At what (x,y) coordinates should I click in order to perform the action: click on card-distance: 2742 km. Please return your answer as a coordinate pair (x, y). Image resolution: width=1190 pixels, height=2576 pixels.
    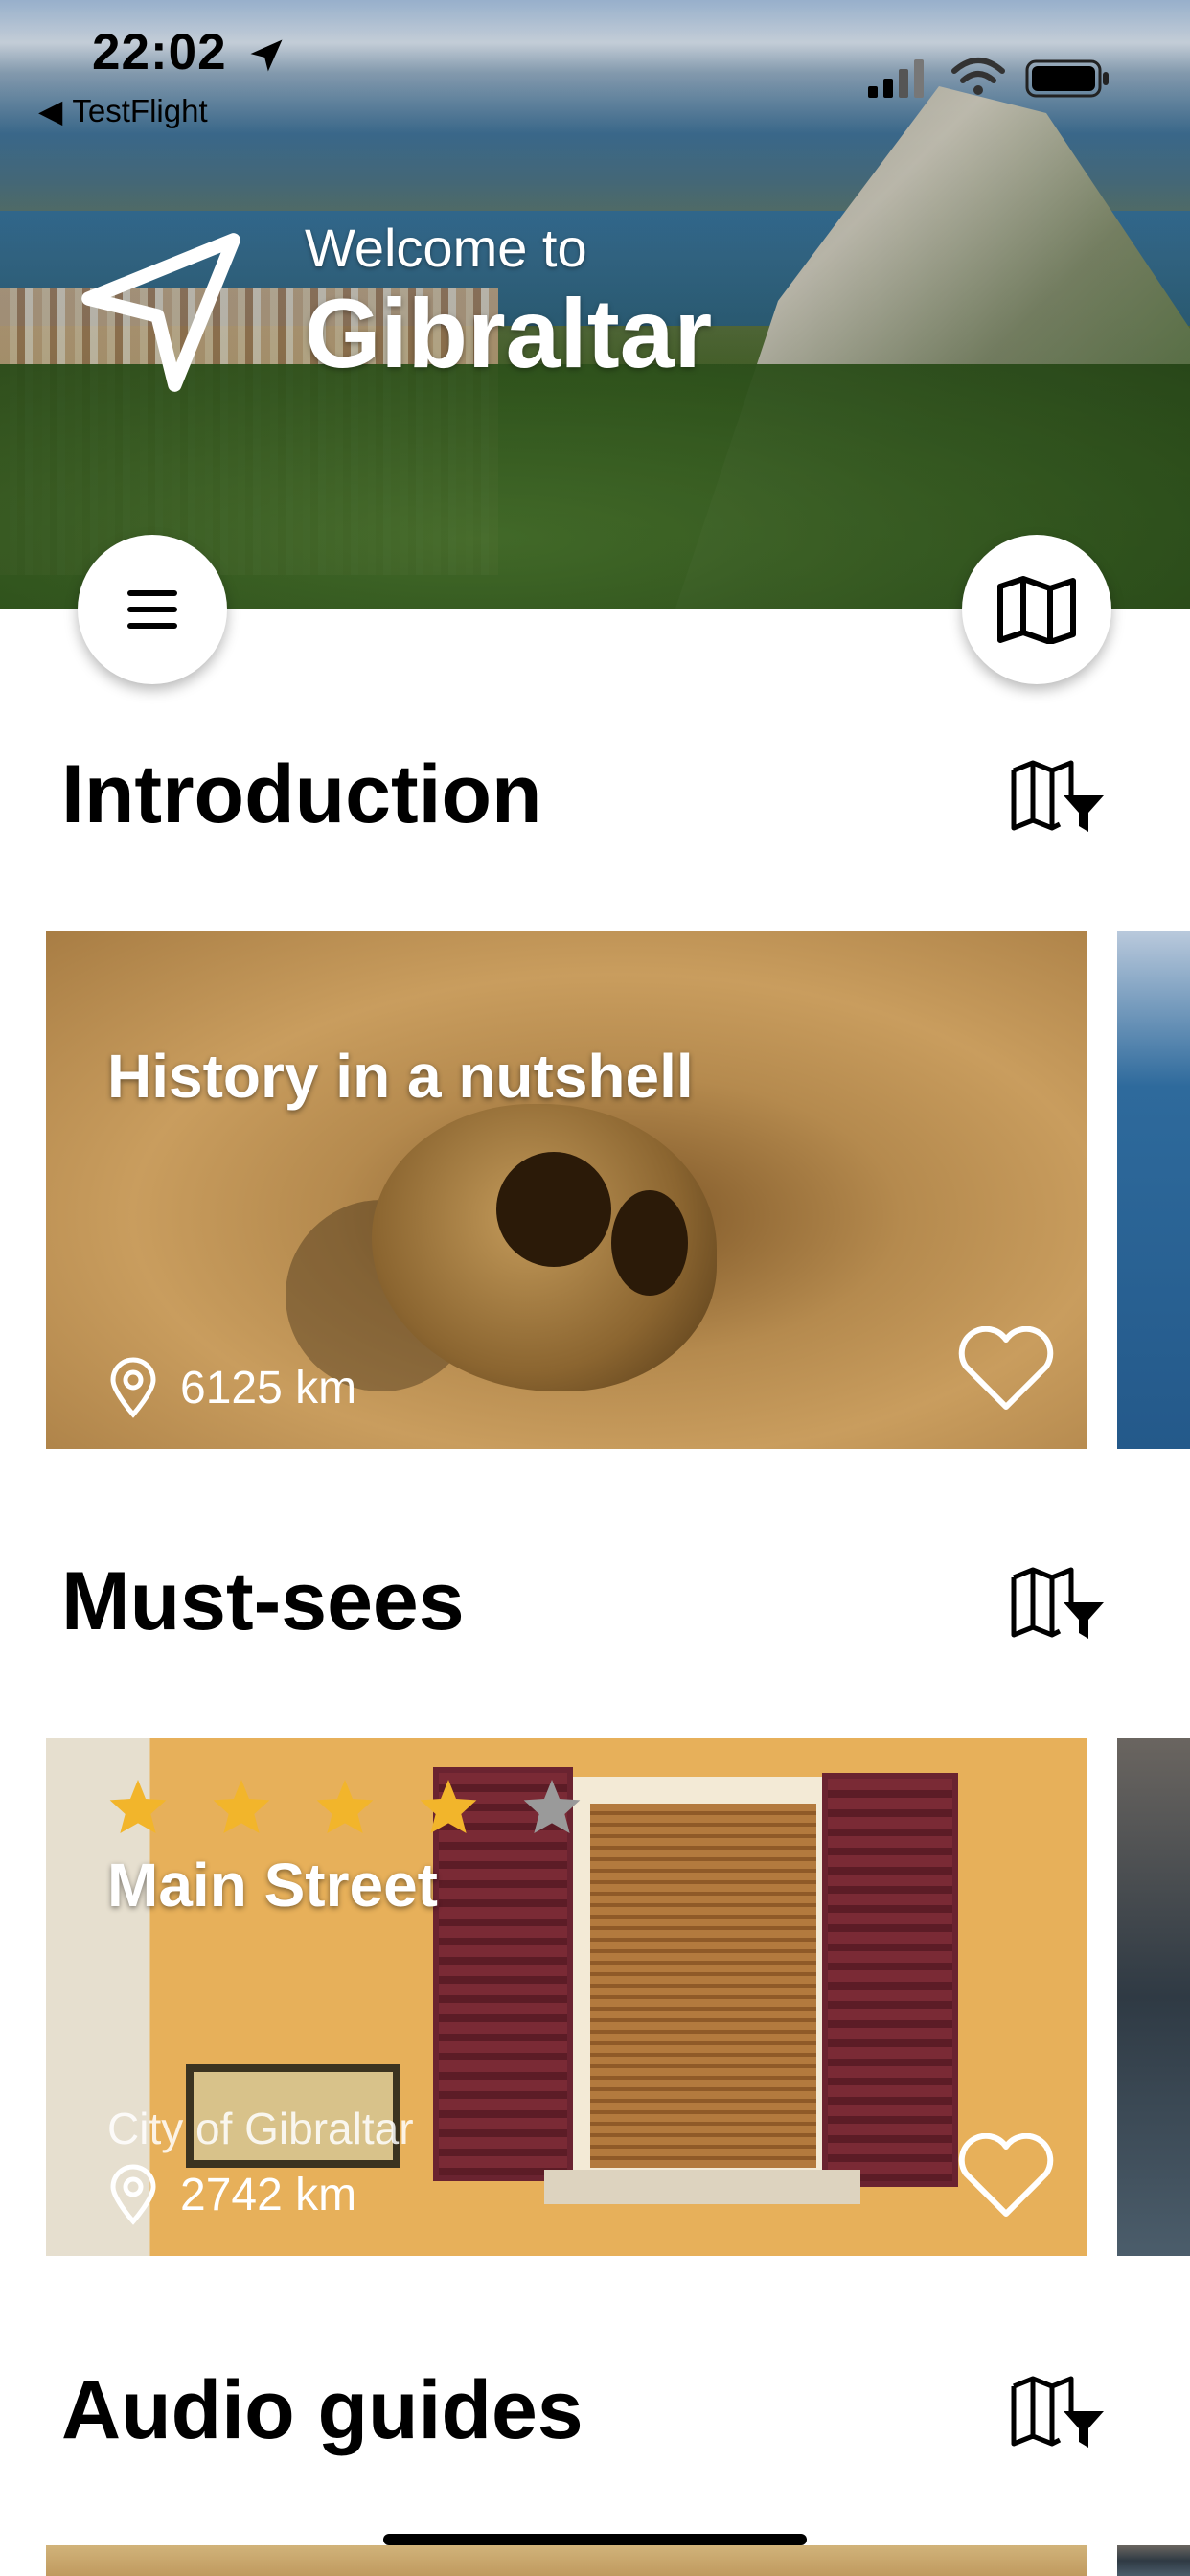
    Looking at the image, I should click on (232, 2194).